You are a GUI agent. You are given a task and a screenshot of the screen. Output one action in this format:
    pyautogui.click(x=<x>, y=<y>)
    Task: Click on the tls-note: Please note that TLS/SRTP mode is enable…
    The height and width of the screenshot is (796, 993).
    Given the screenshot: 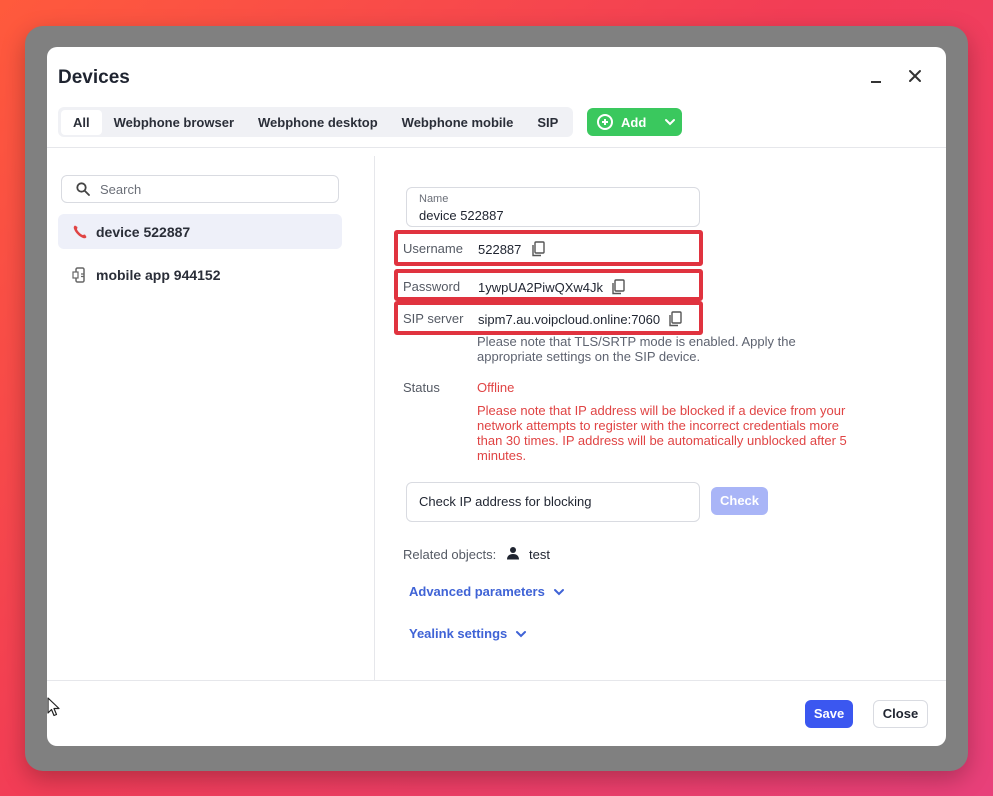 What is the action you would take?
    pyautogui.click(x=636, y=349)
    